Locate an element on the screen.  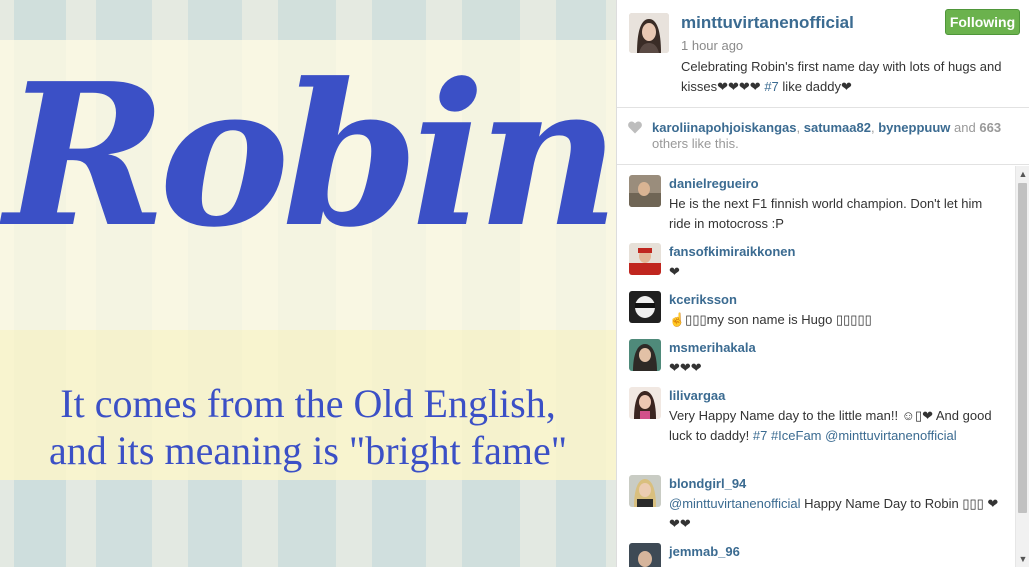
scroll-up-arrow-icon: ▲ is located at coordinates (1023, 174).